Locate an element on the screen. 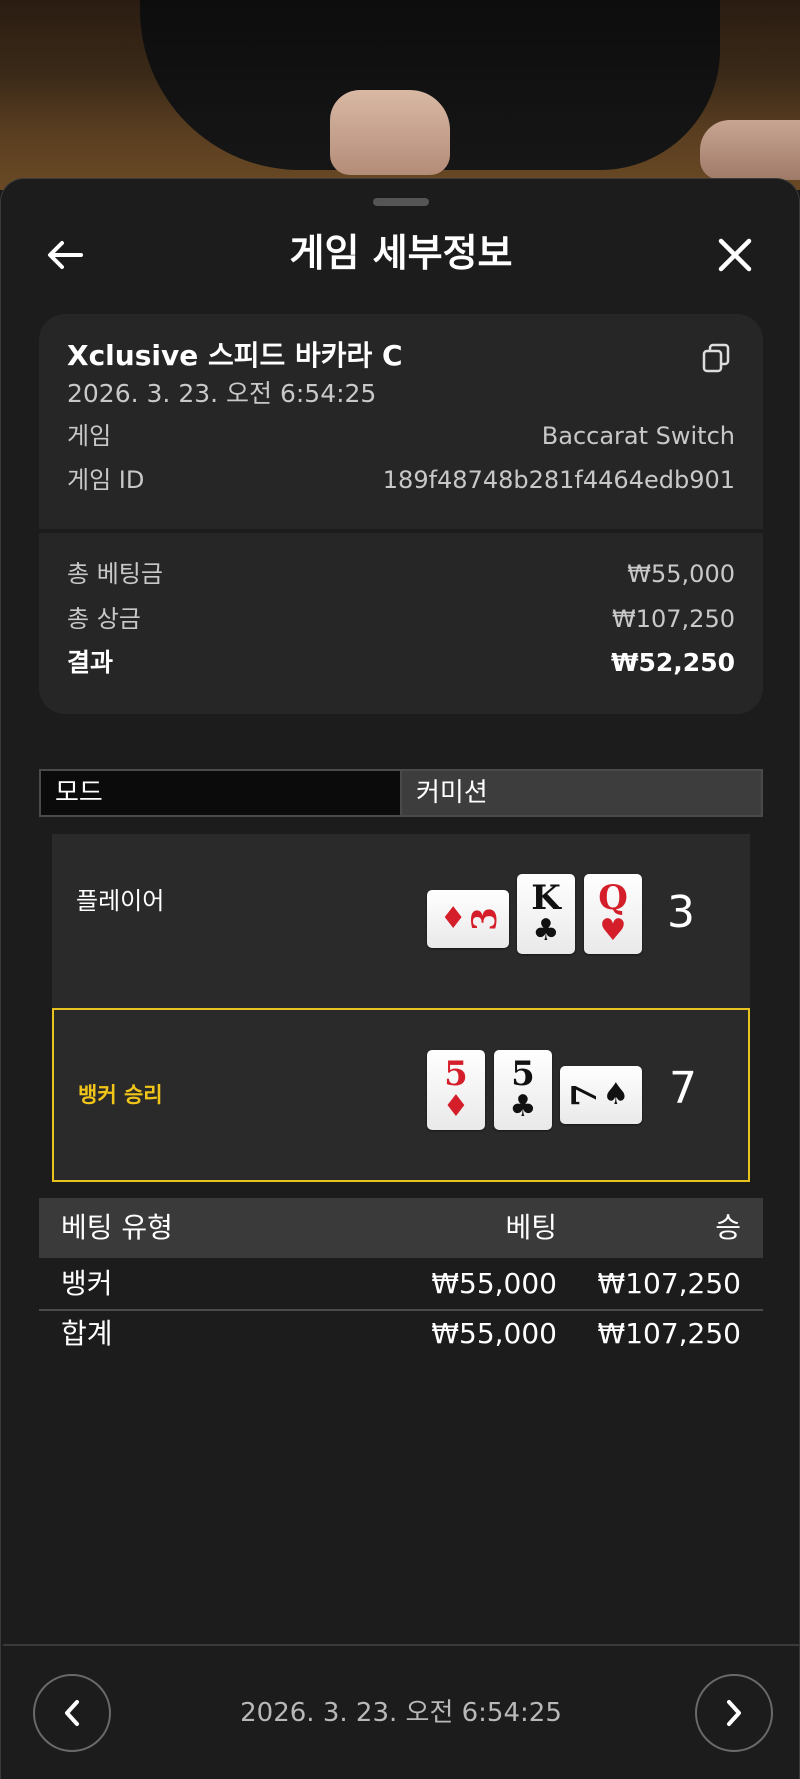 This screenshot has width=800, height=1779. win-amount-cell: ₩107,250 is located at coordinates (669, 1283).